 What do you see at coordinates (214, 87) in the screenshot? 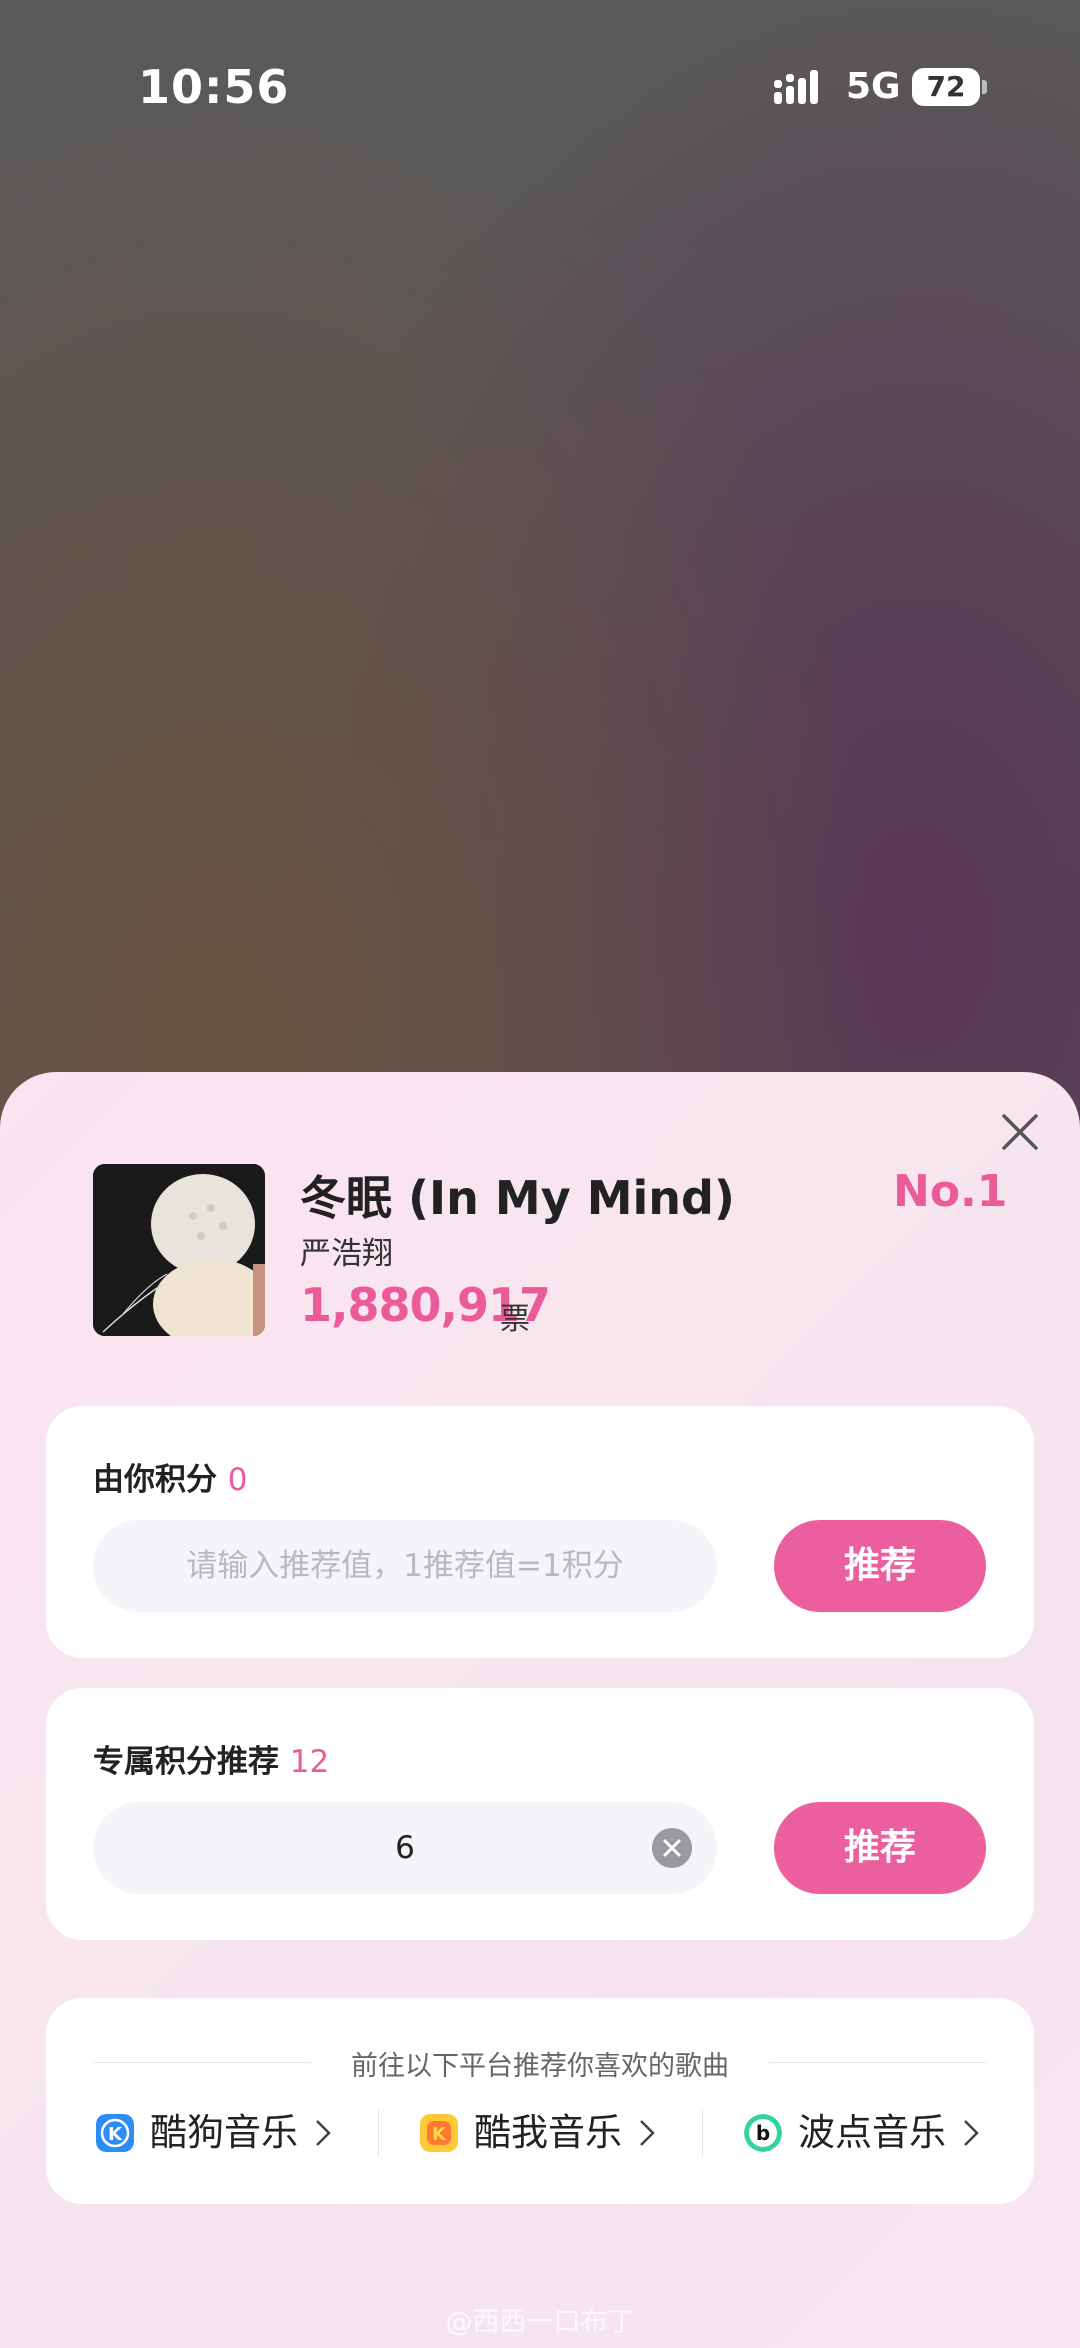
I see `status-time: 10:56` at bounding box center [214, 87].